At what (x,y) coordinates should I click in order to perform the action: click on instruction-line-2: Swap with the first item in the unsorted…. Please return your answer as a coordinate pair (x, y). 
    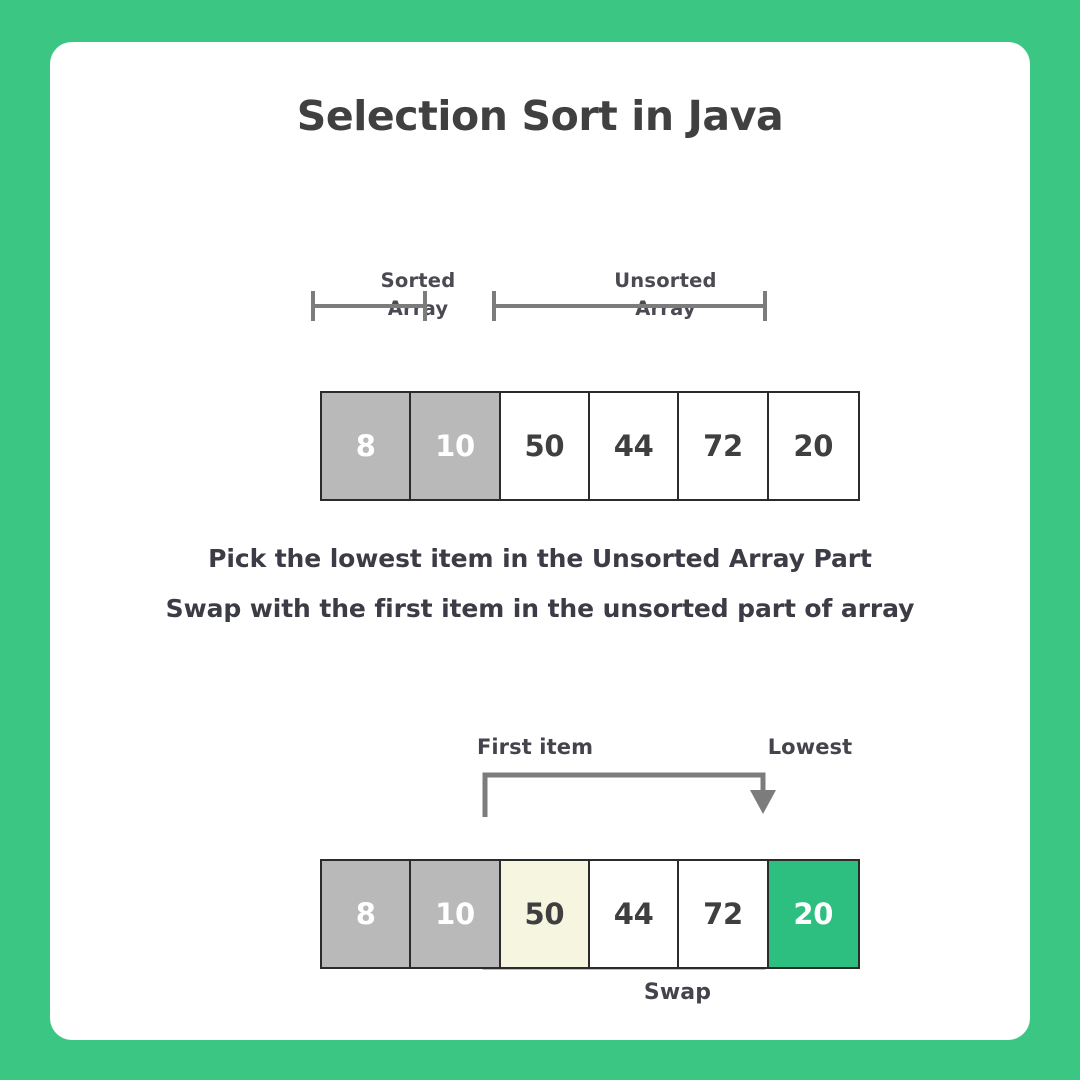
    Looking at the image, I should click on (540, 608).